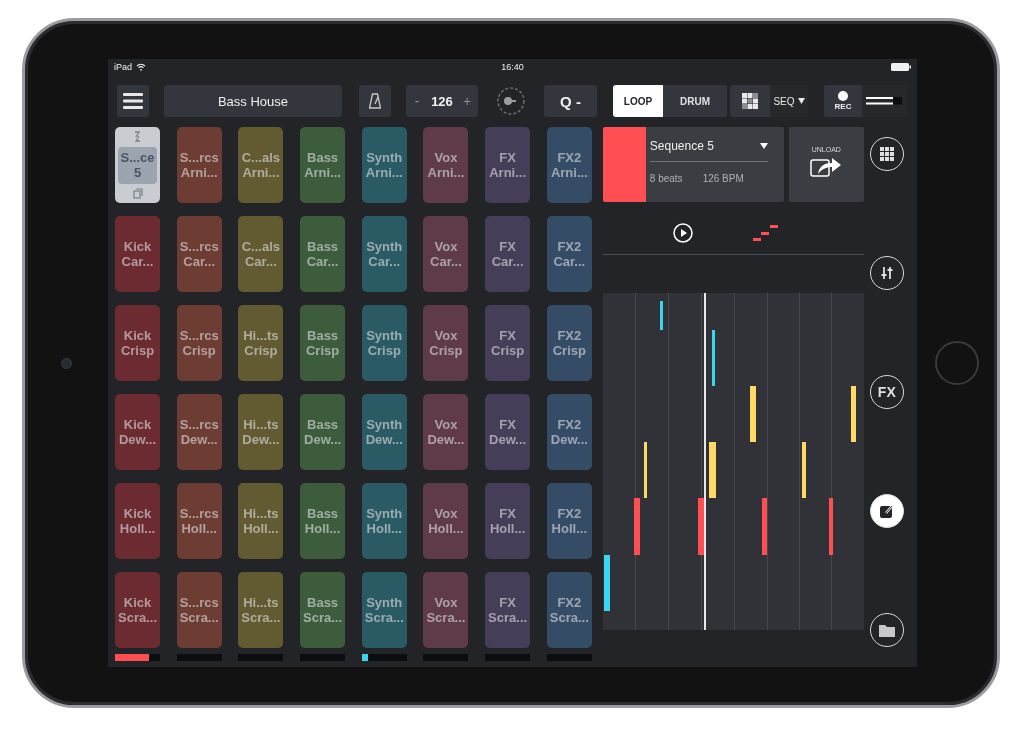  Describe the element at coordinates (442, 101) in the screenshot. I see `tempo-value: 126` at that location.